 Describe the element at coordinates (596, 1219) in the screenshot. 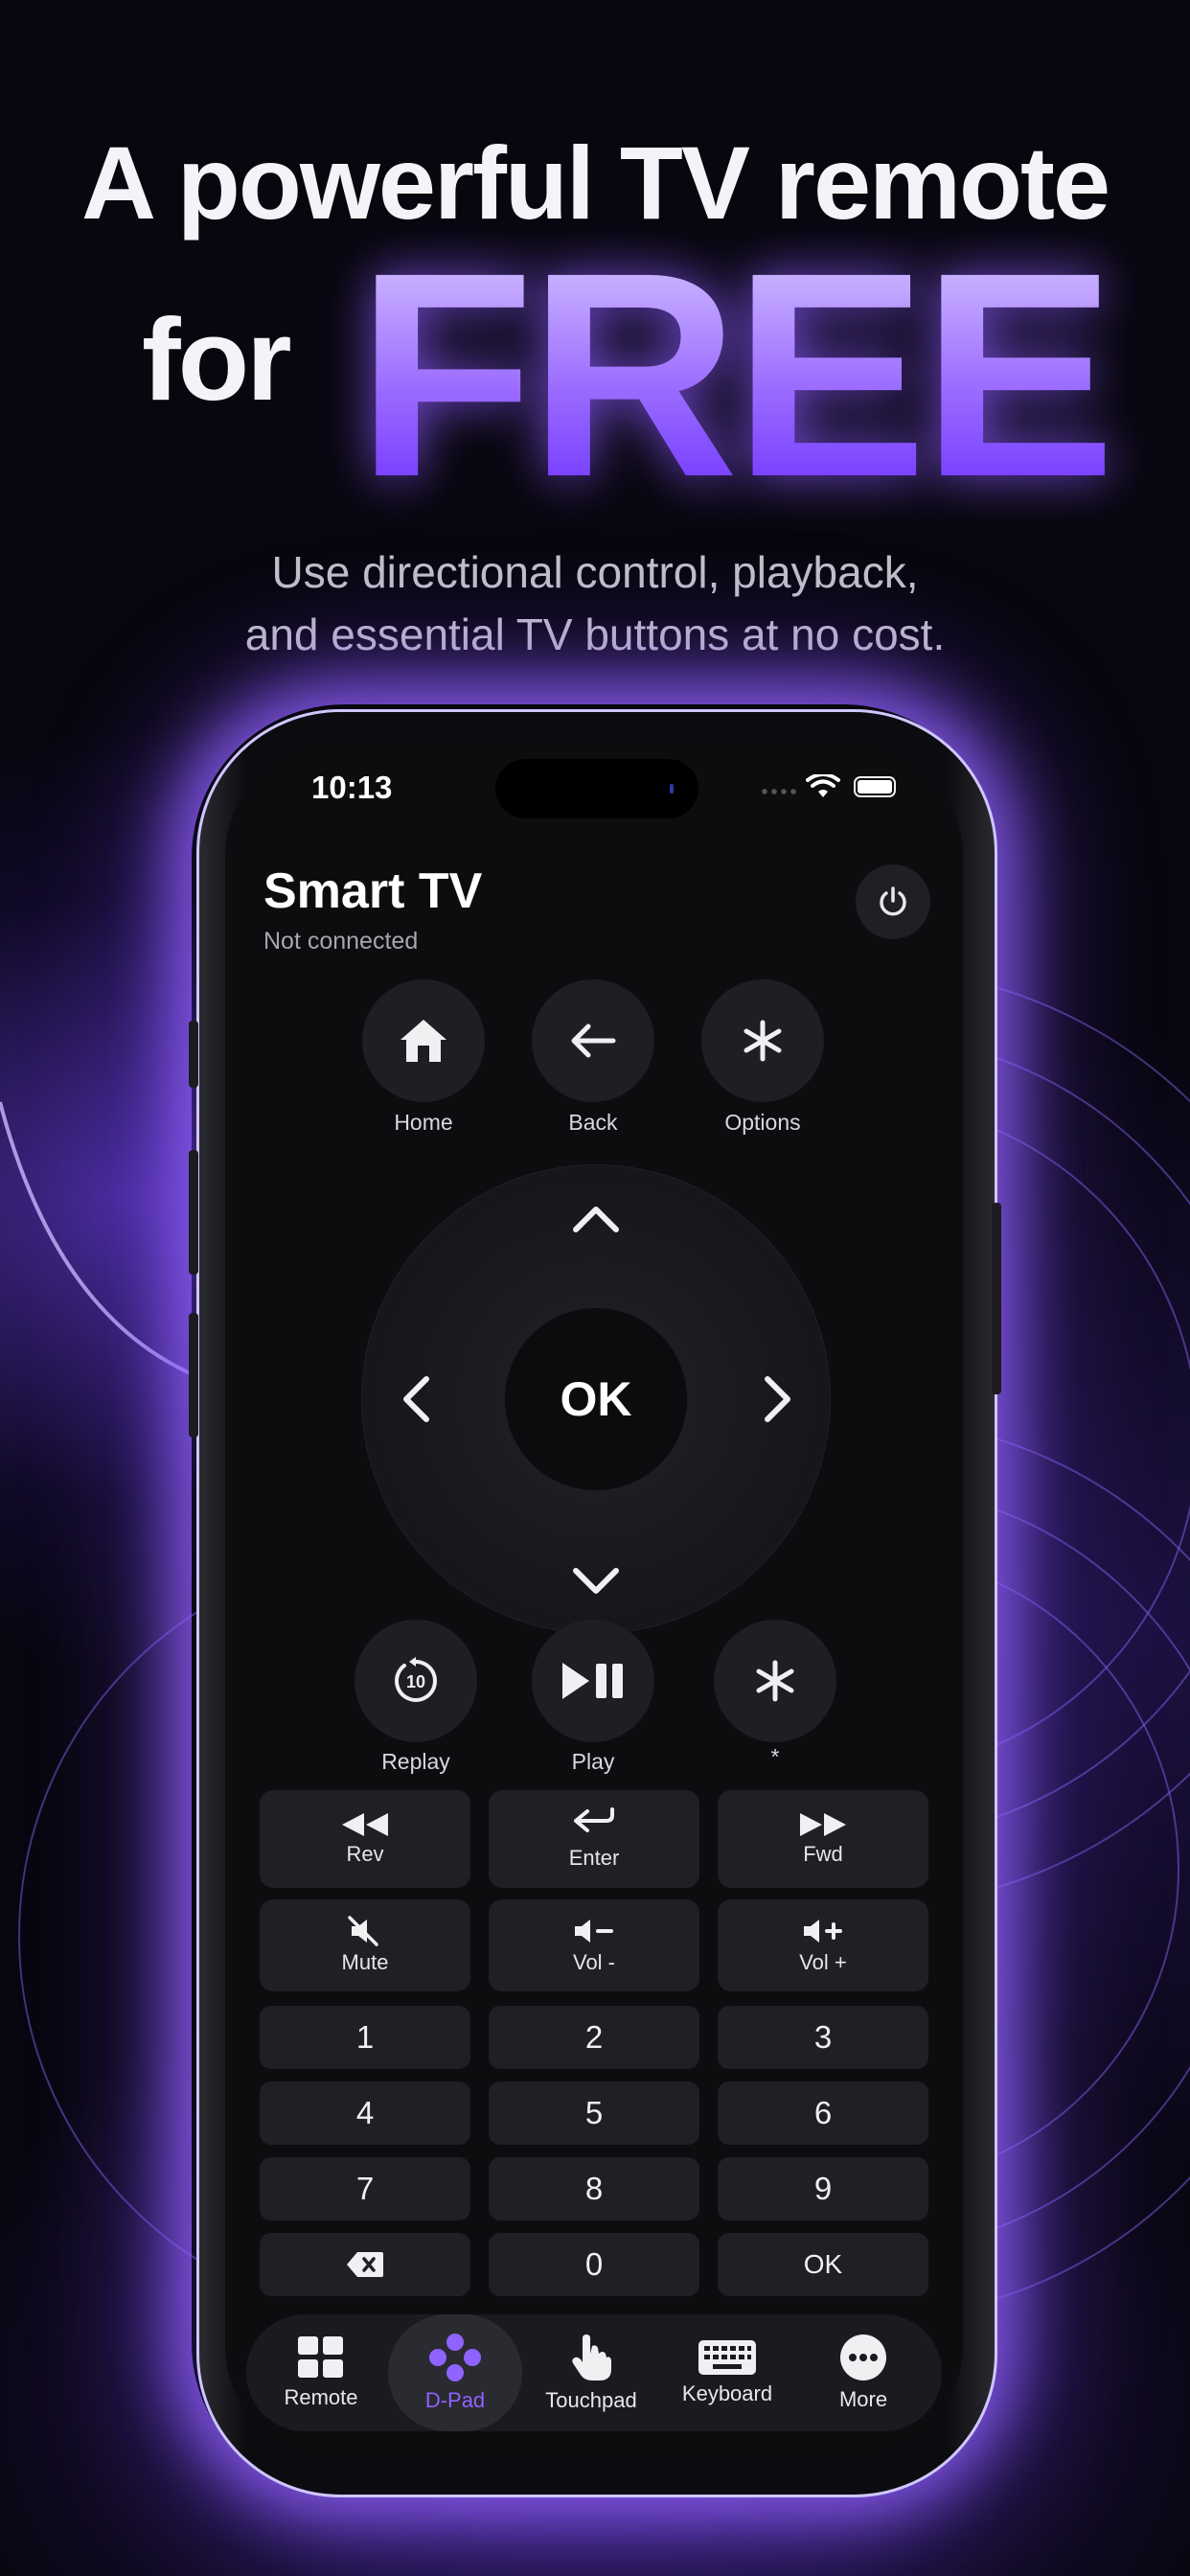

I see `dpad-up-button` at that location.